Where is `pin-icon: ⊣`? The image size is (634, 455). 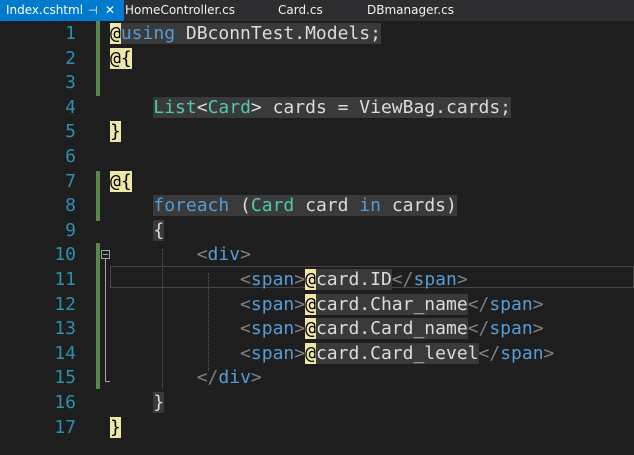 pin-icon: ⊣ is located at coordinates (93, 10).